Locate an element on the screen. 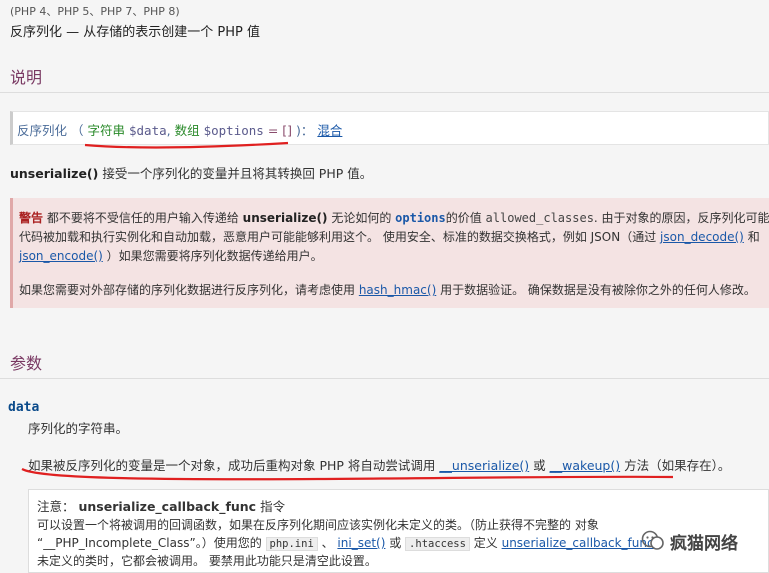 The height and width of the screenshot is (573, 769). ini-set-link: ini_set() is located at coordinates (361, 543).